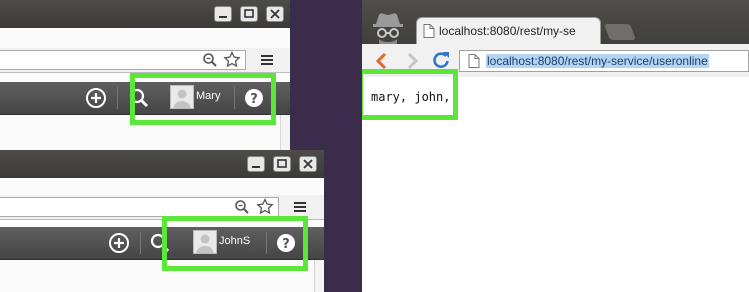  I want to click on incognito-icon, so click(388, 29).